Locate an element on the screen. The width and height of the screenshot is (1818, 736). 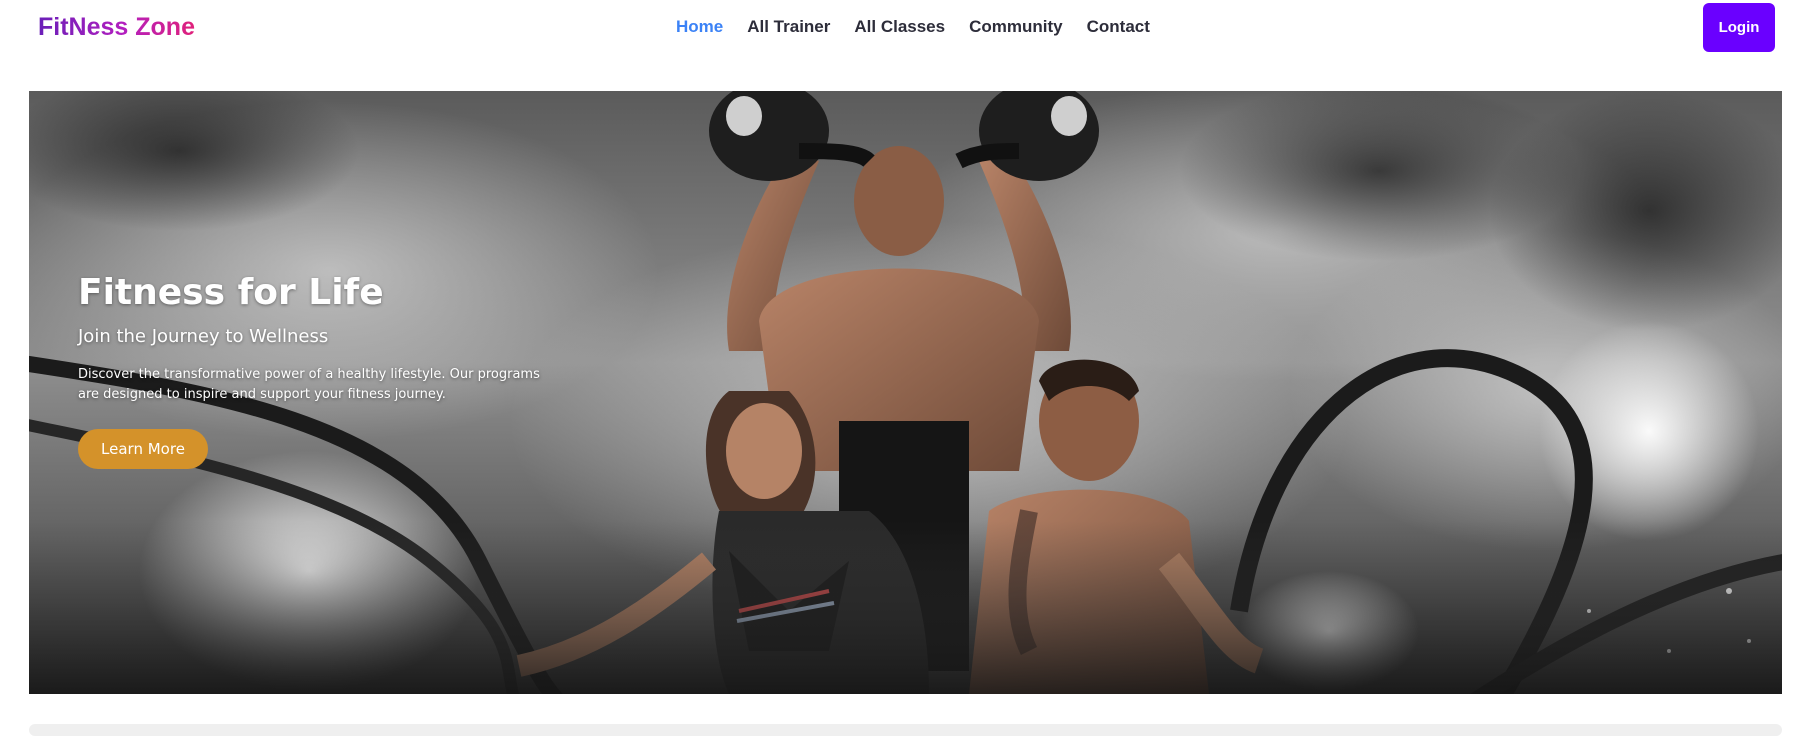
nav-link-all-trainer: All Trainer is located at coordinates (788, 26).